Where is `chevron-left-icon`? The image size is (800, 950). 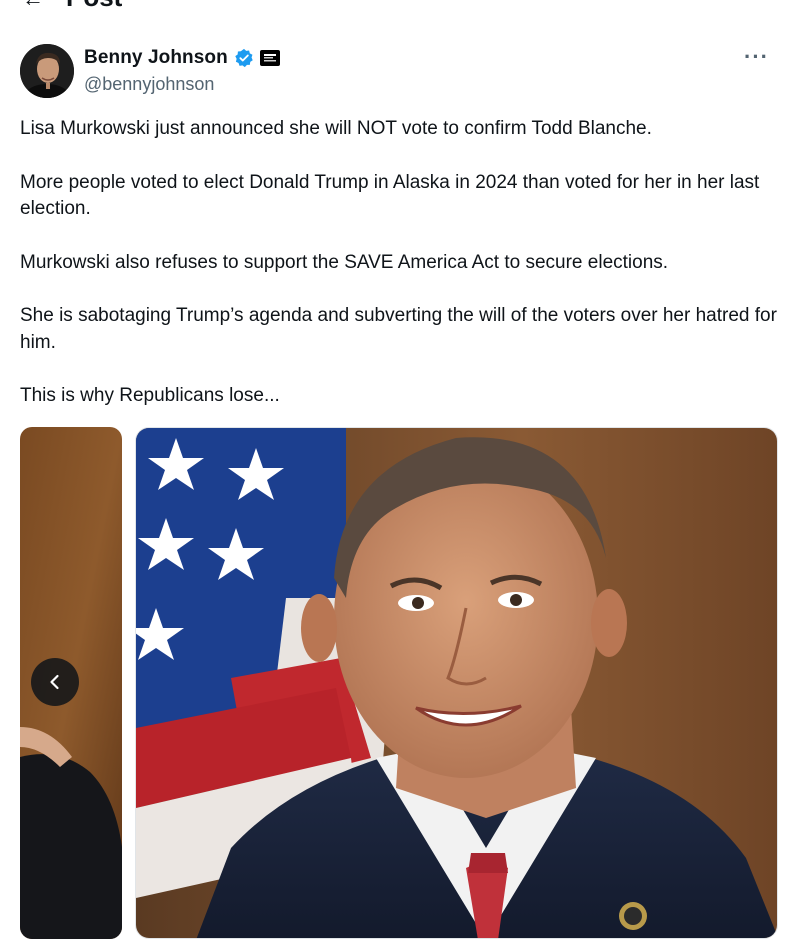
chevron-left-icon is located at coordinates (55, 682).